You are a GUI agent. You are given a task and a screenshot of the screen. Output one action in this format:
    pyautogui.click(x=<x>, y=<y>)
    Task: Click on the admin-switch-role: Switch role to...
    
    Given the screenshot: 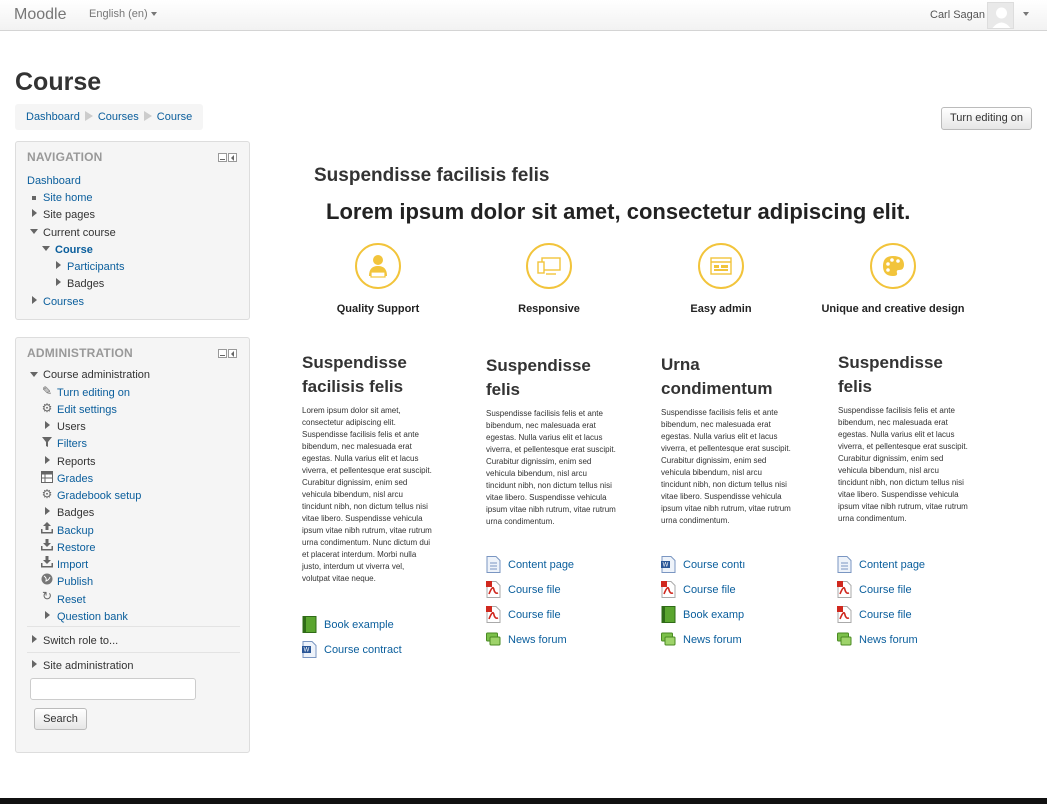 What is the action you would take?
    pyautogui.click(x=80, y=641)
    